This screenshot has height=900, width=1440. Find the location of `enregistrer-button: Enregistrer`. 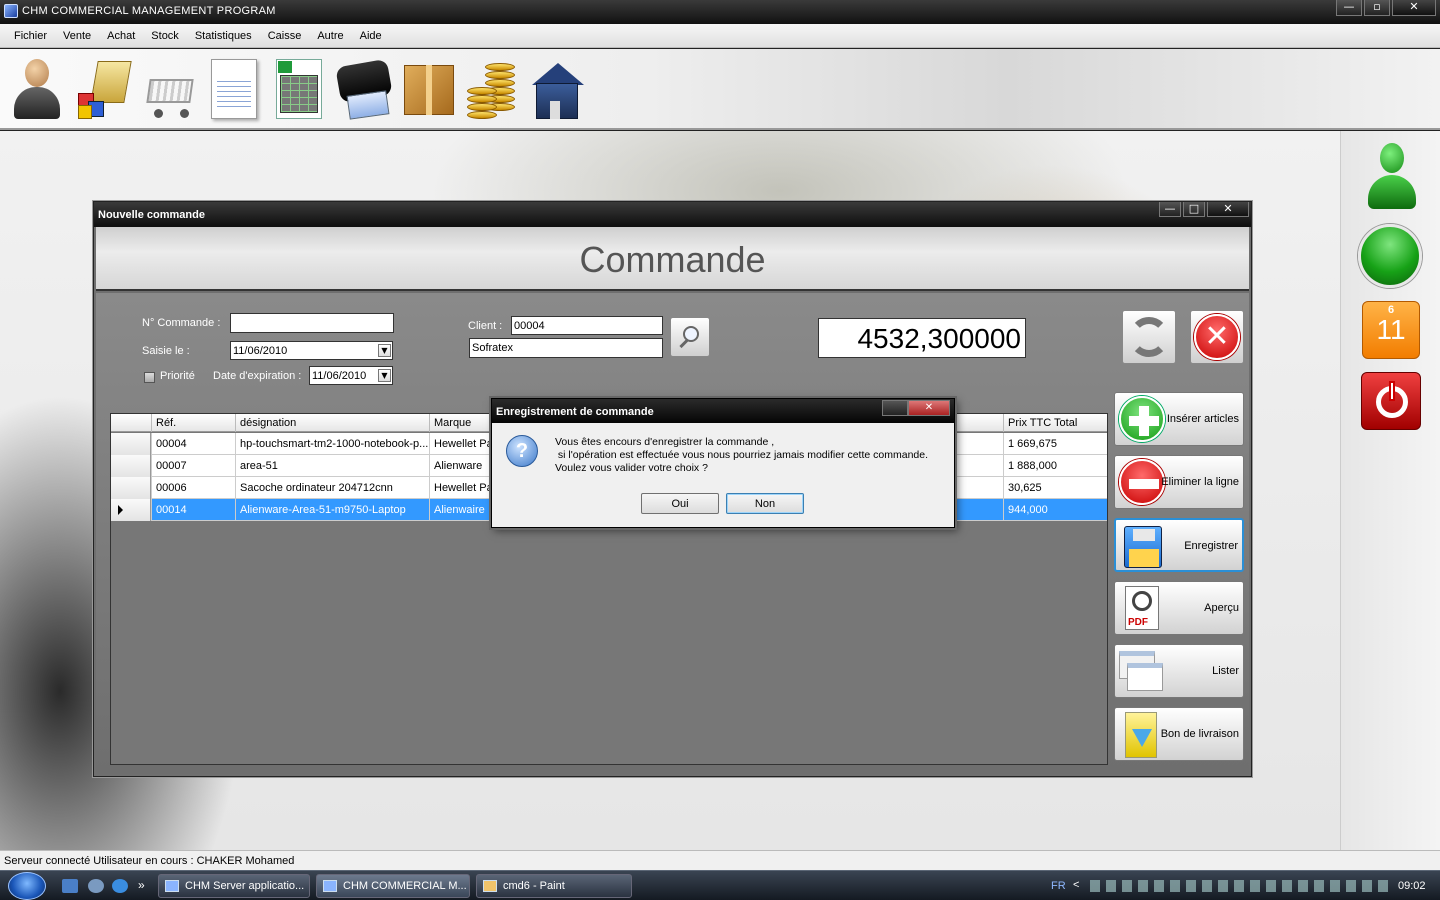

enregistrer-button: Enregistrer is located at coordinates (1179, 545).